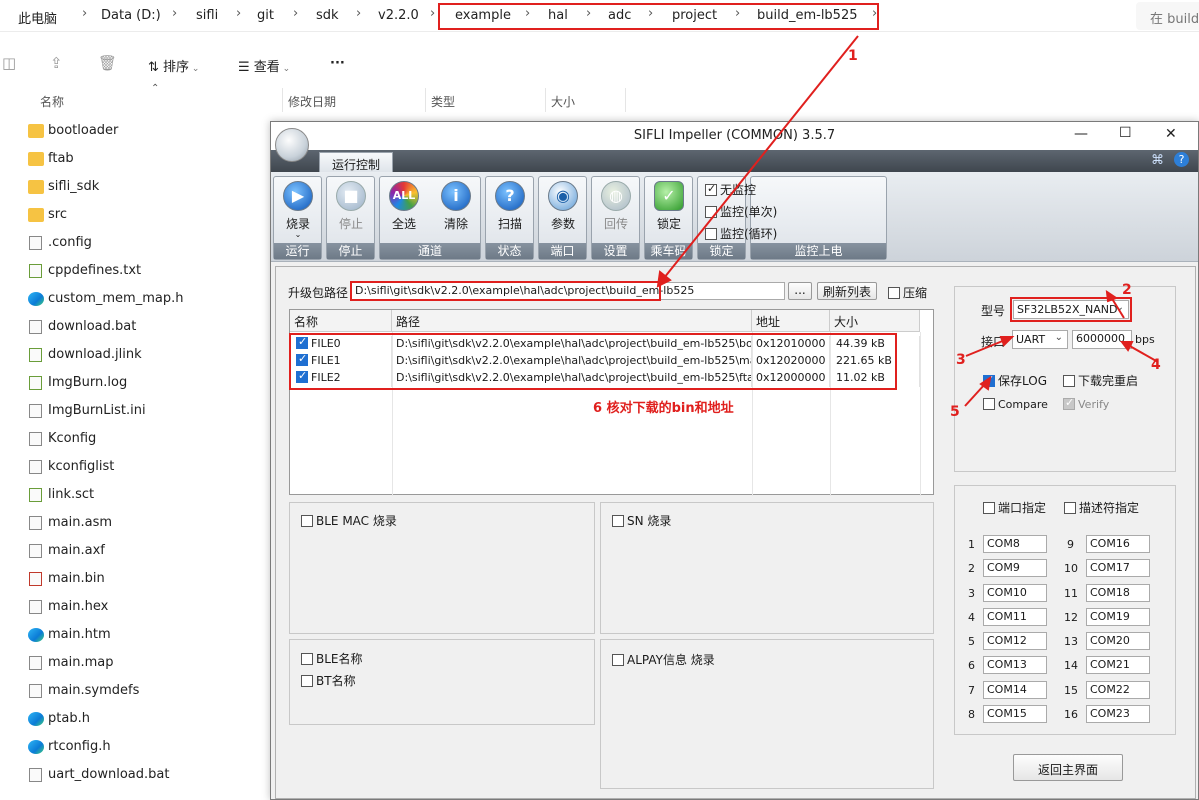 The image size is (1199, 800). Describe the element at coordinates (1156, 365) in the screenshot. I see `annotation-number-4: 4` at that location.